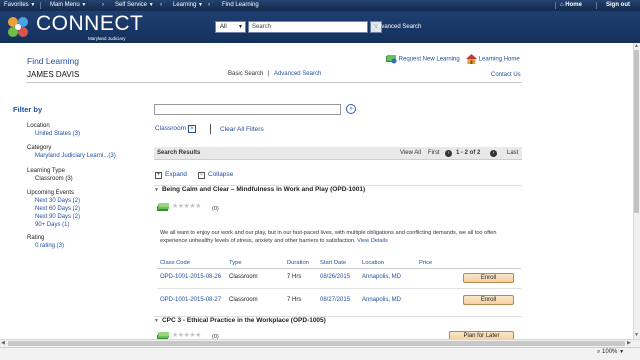  Describe the element at coordinates (53, 61) in the screenshot. I see `page-title: Find Learning` at that location.